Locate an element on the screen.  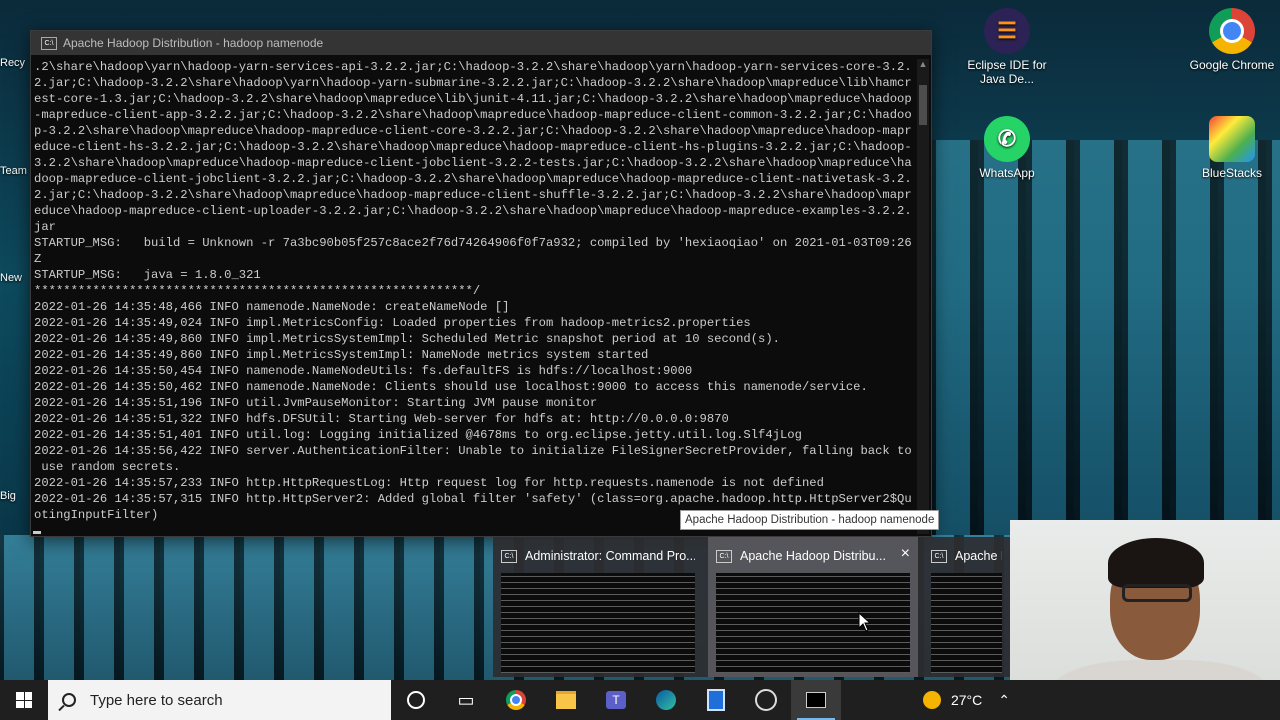
task-view-icon: ▭ is located at coordinates (466, 700).